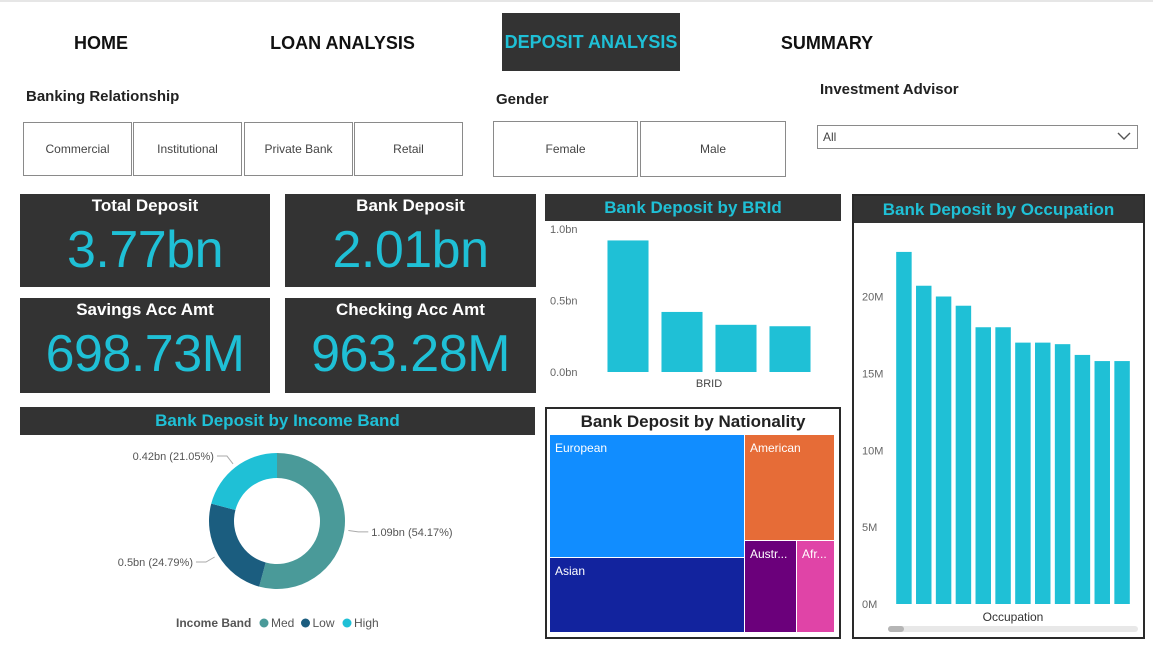 This screenshot has width=1153, height=646. Describe the element at coordinates (775, 448) in the screenshot. I see `treemap-label: American` at that location.